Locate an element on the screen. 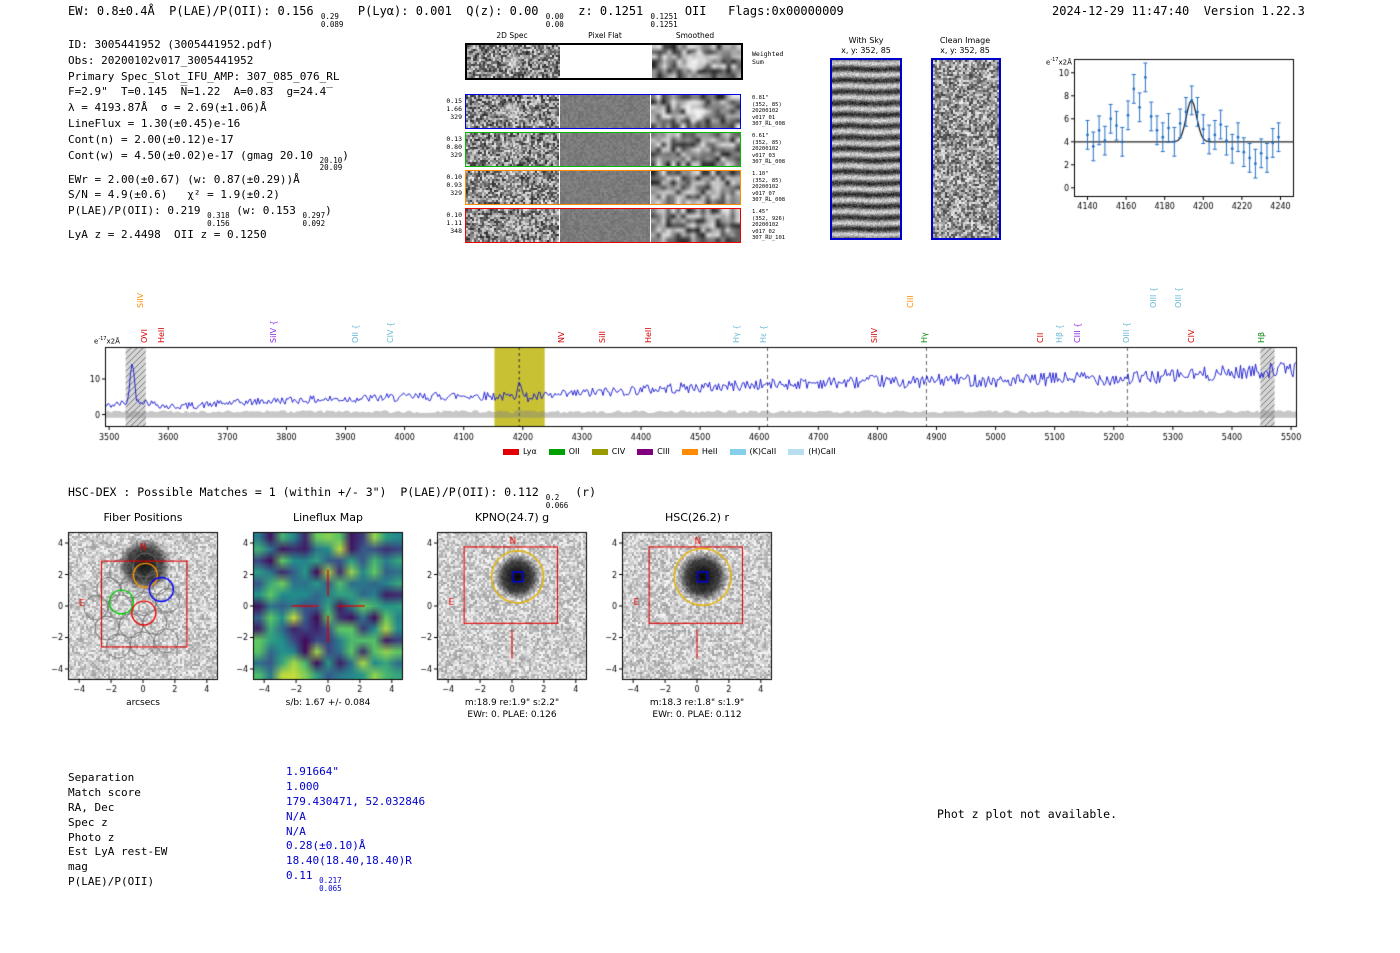 This screenshot has width=1400, height=953. emission-line-label: OII { is located at coordinates (355, 333).